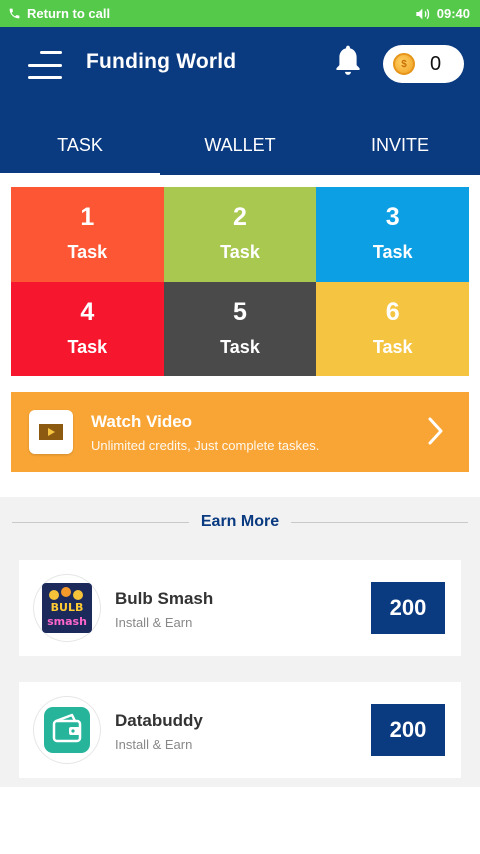 The height and width of the screenshot is (854, 480). What do you see at coordinates (240, 730) in the screenshot?
I see `app-card-databuddy: Databuddy Install & Earn 200` at bounding box center [240, 730].